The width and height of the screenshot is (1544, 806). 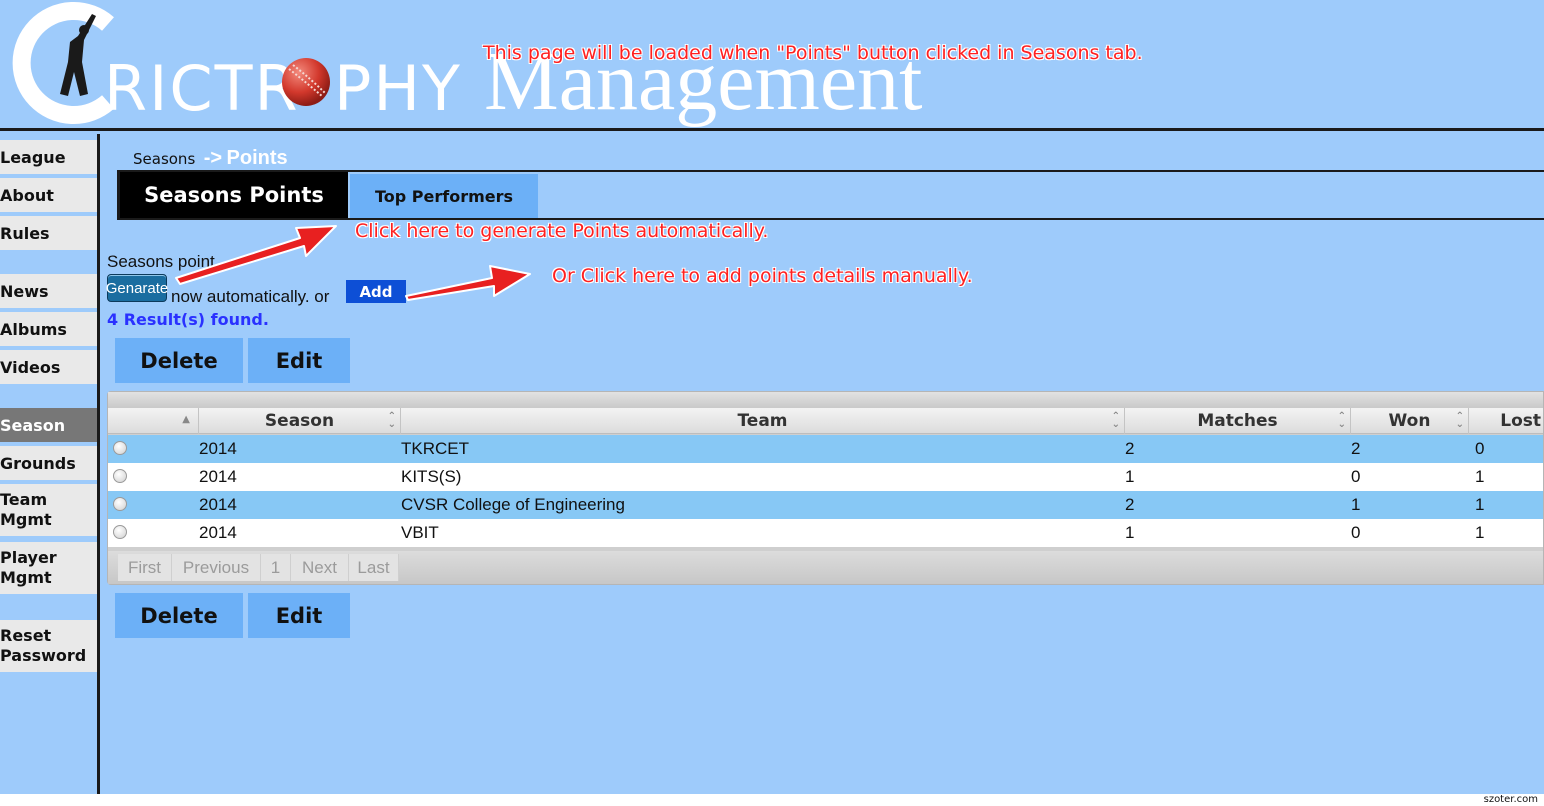 What do you see at coordinates (1410, 421) in the screenshot?
I see `column-header-won: Won ⌃ ⌄` at bounding box center [1410, 421].